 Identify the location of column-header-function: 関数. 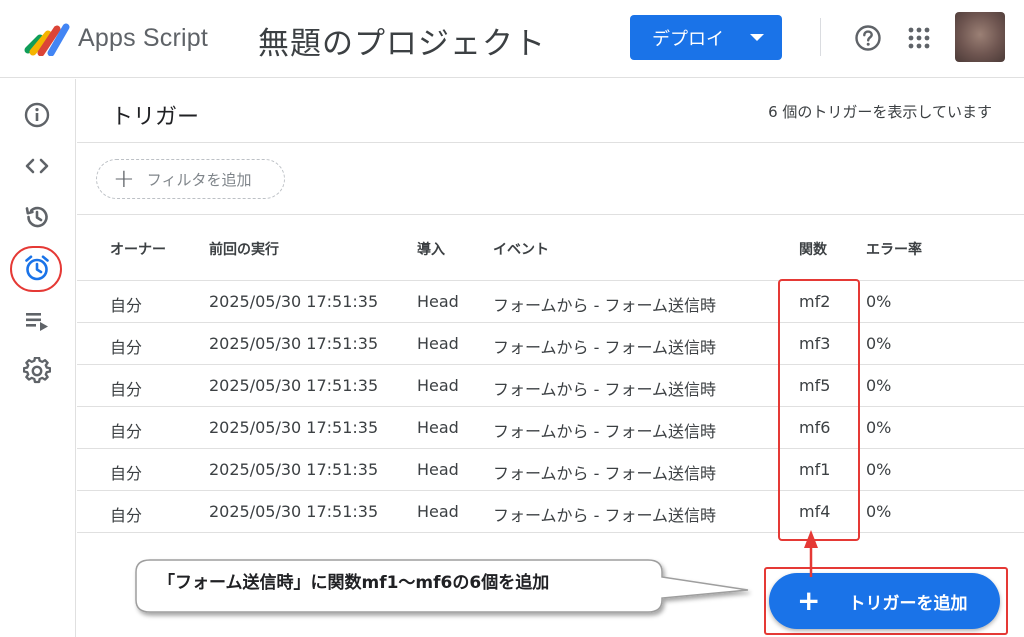
(813, 249).